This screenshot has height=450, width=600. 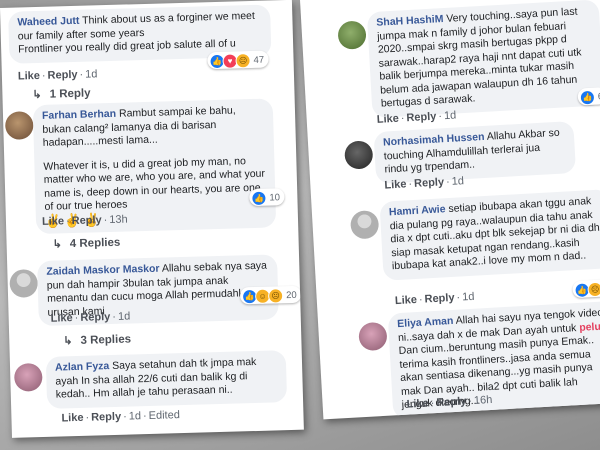 What do you see at coordinates (82, 367) in the screenshot?
I see `commenter-name: Azlan Fyza` at bounding box center [82, 367].